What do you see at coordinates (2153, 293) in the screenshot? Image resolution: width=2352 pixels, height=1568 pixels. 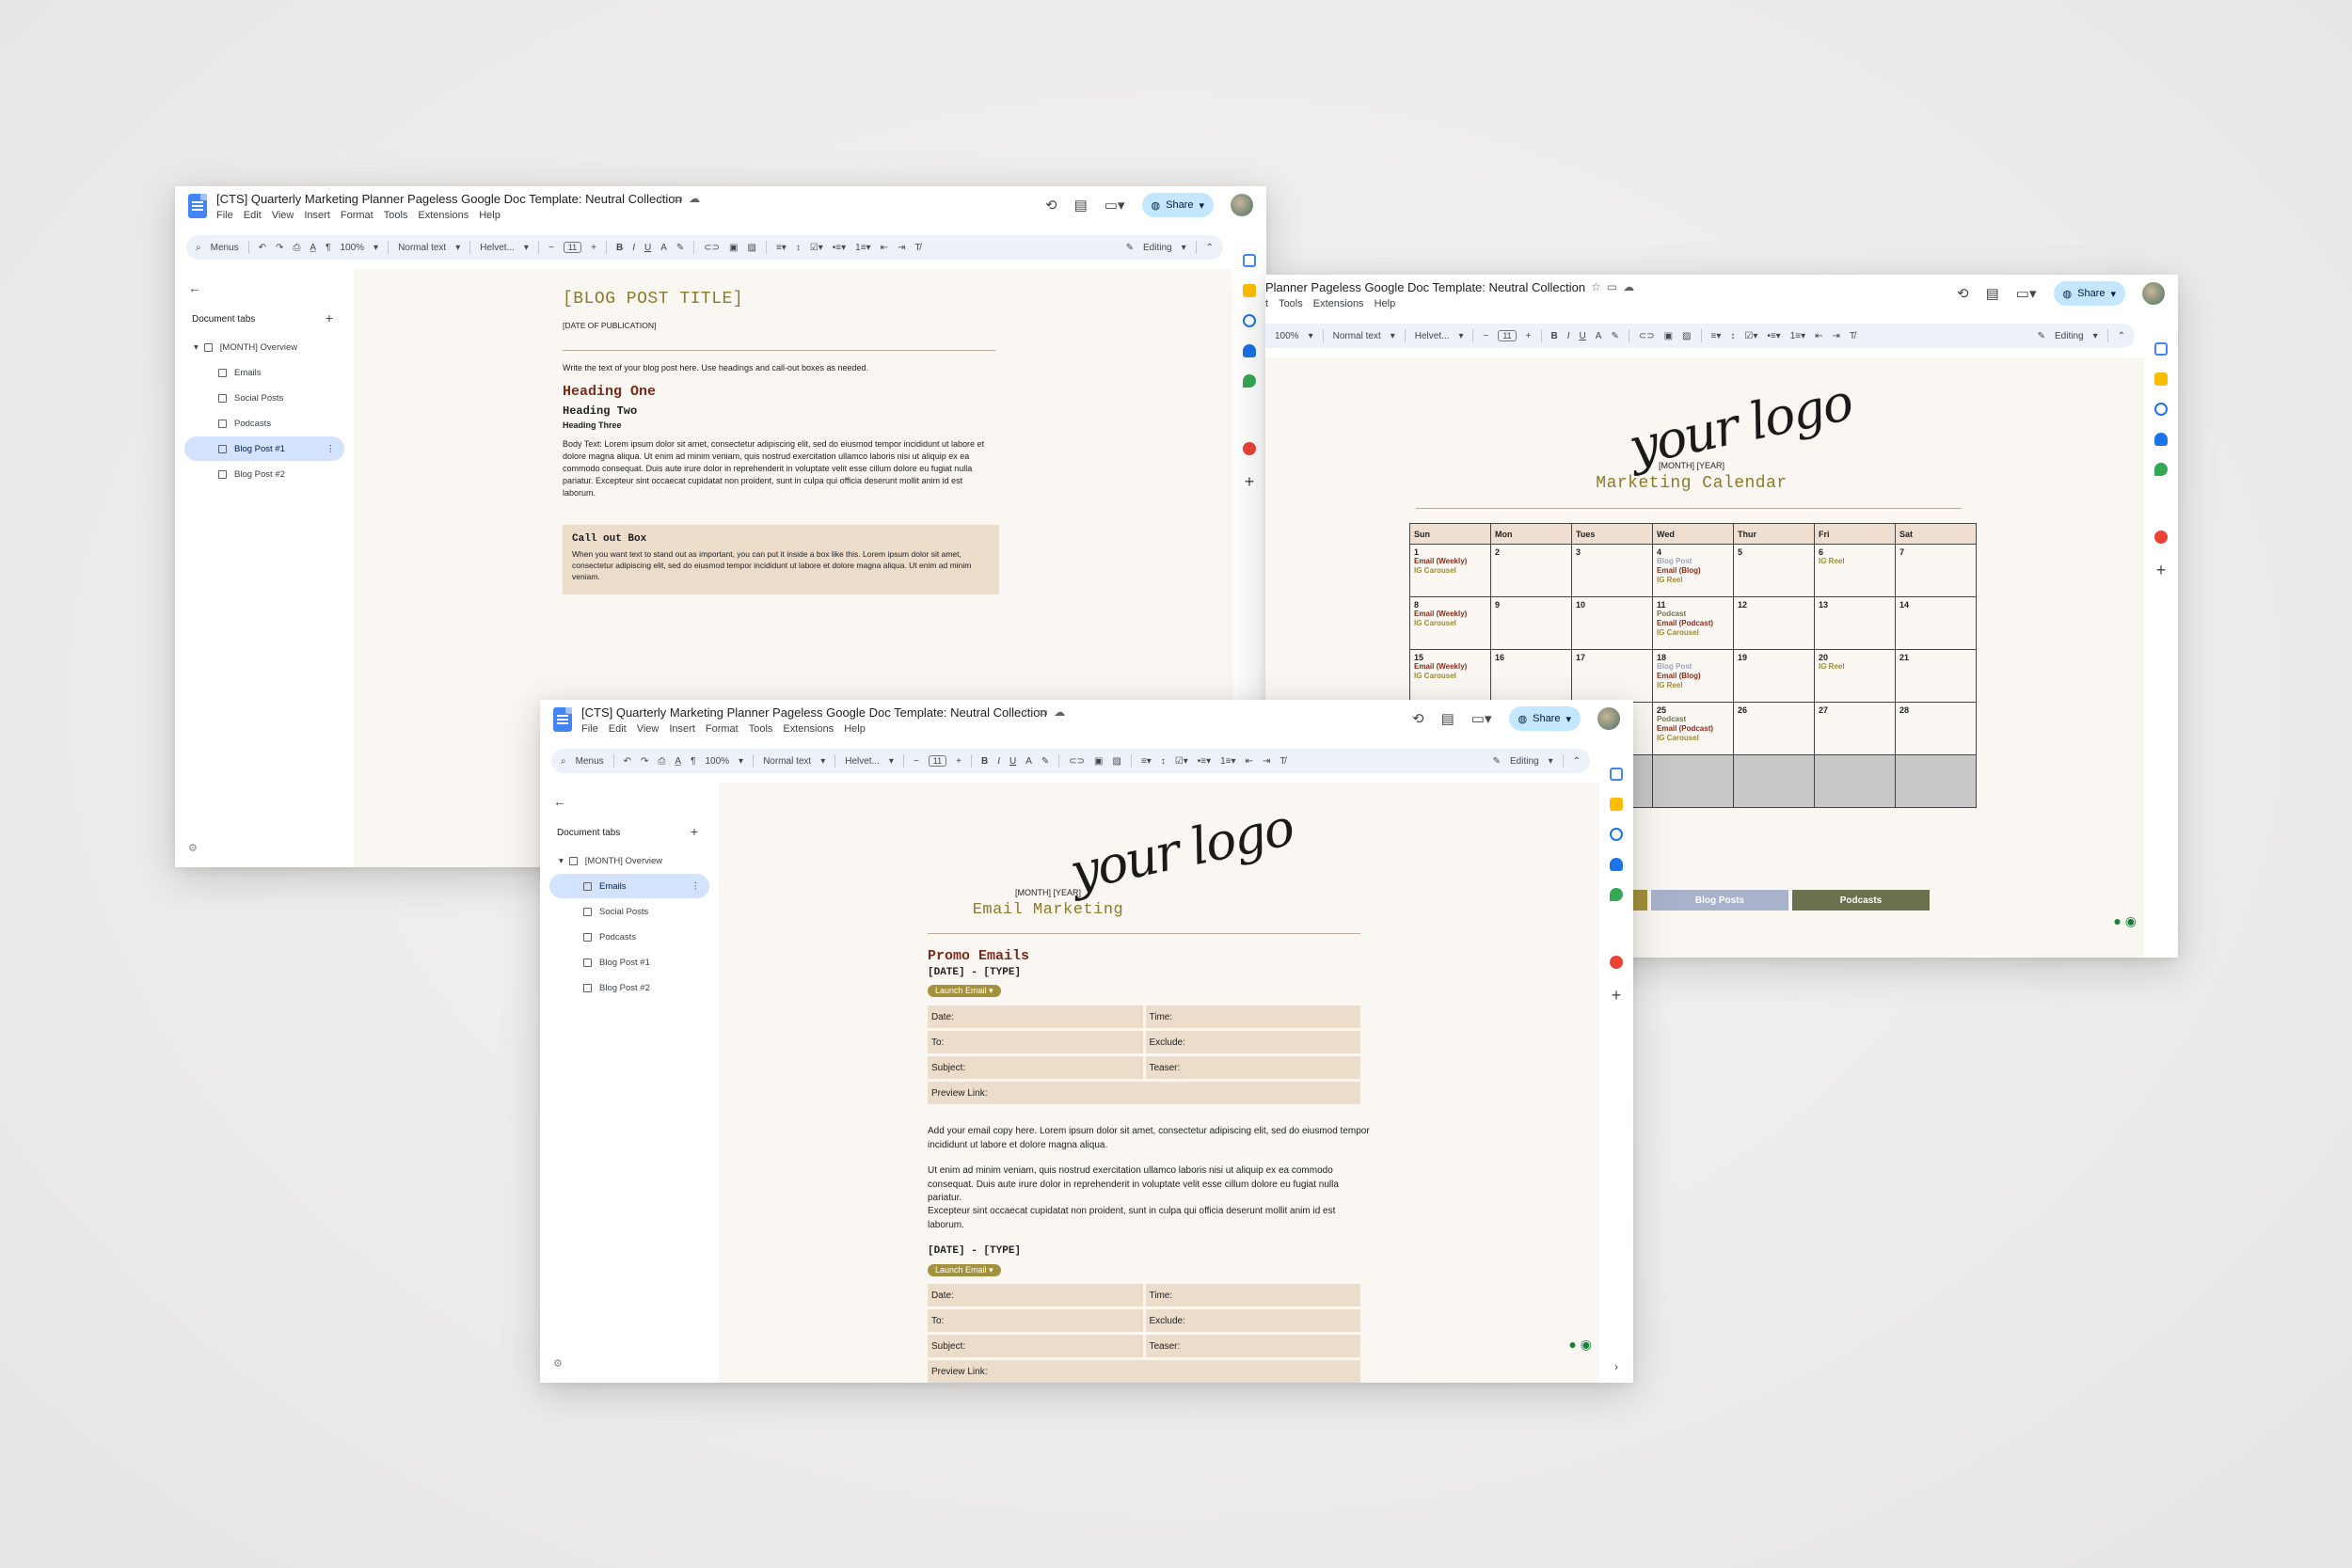 I see `avatar` at bounding box center [2153, 293].